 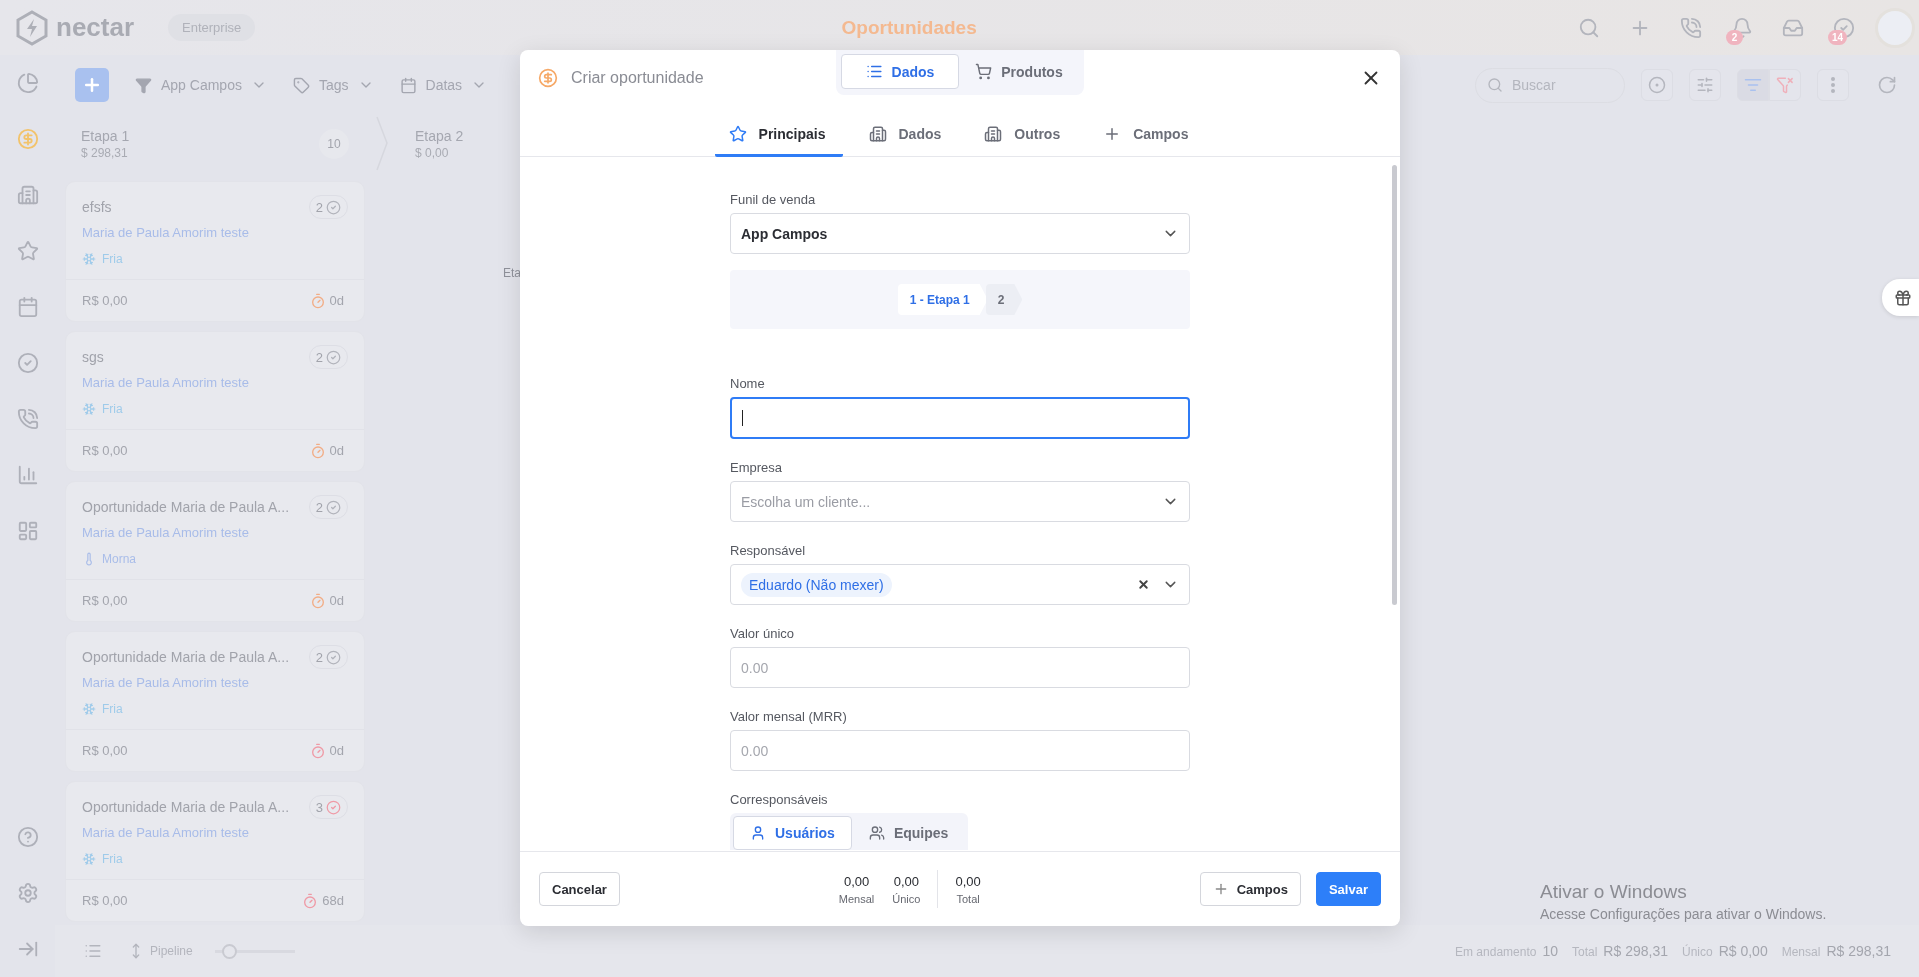 I want to click on count-badge: 14, so click(x=1838, y=37).